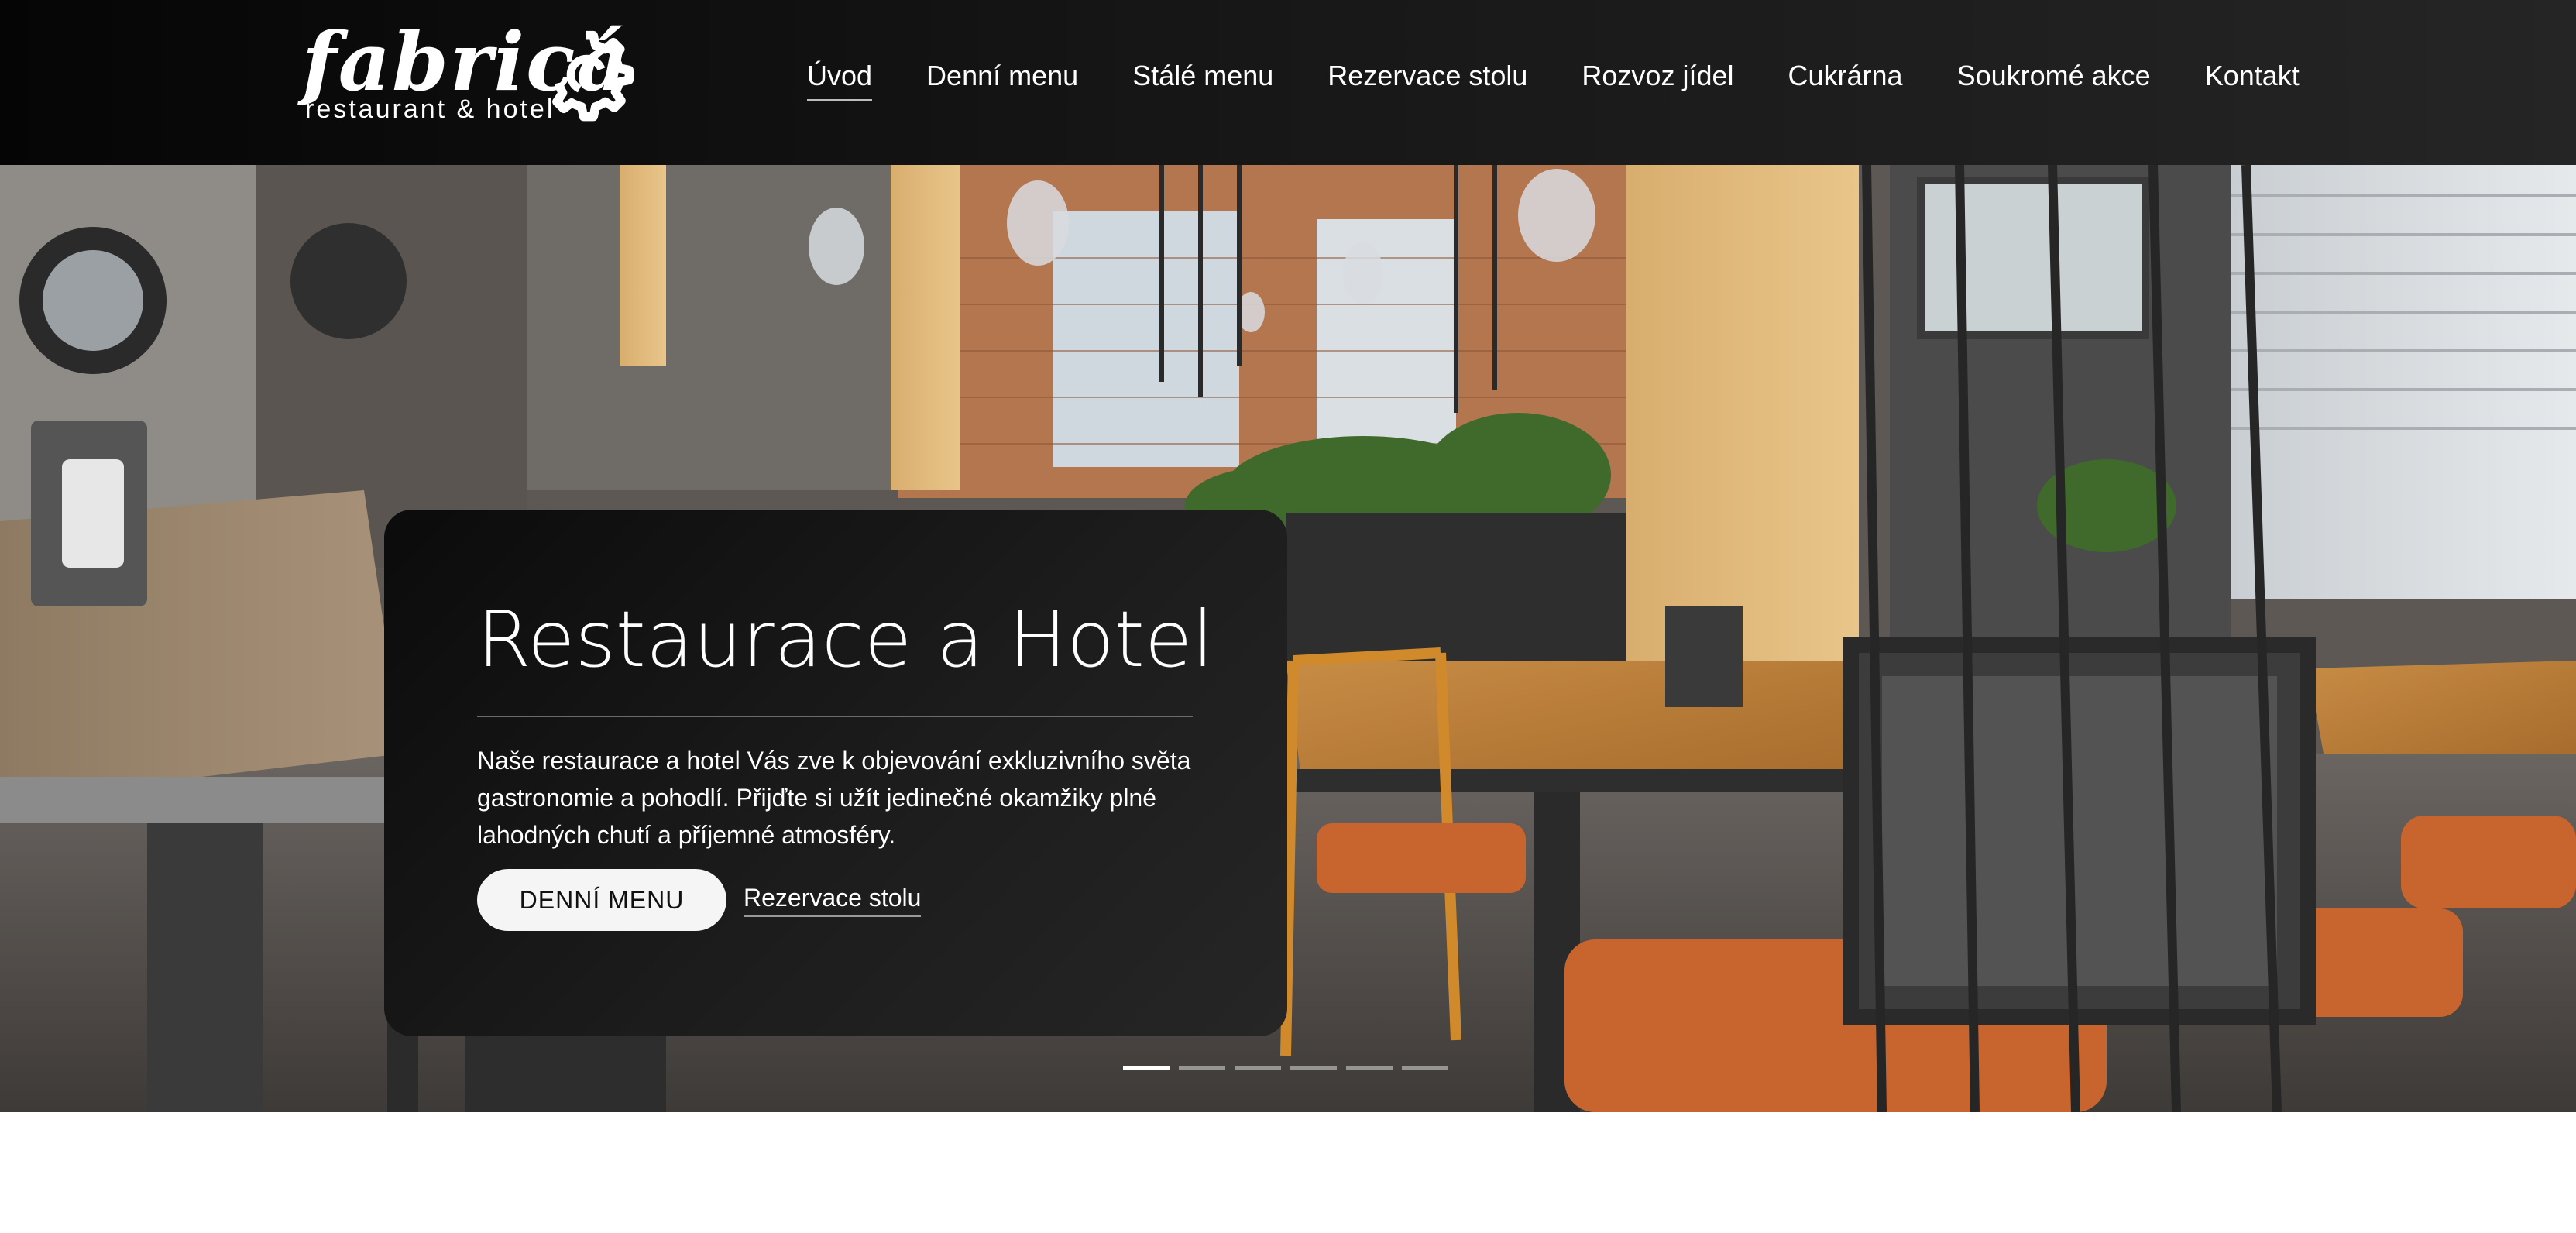  I want to click on nav-item-soukrome-akce: Soukromé akce, so click(2054, 80).